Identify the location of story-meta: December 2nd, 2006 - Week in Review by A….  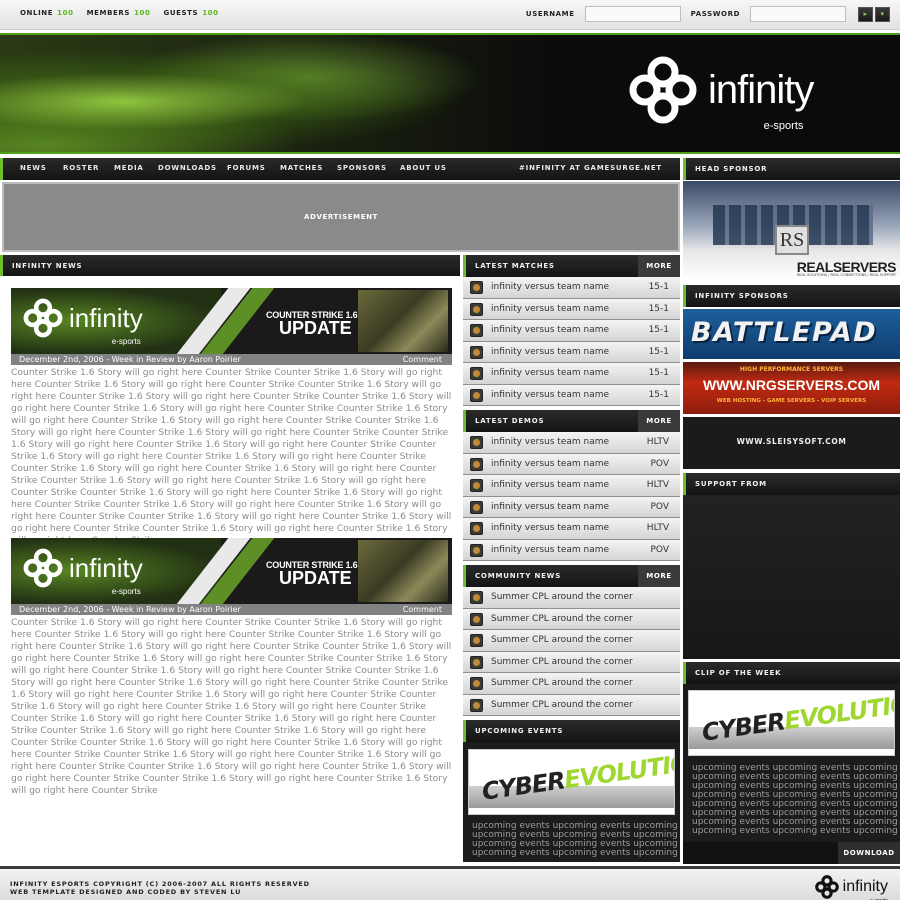
(231, 359).